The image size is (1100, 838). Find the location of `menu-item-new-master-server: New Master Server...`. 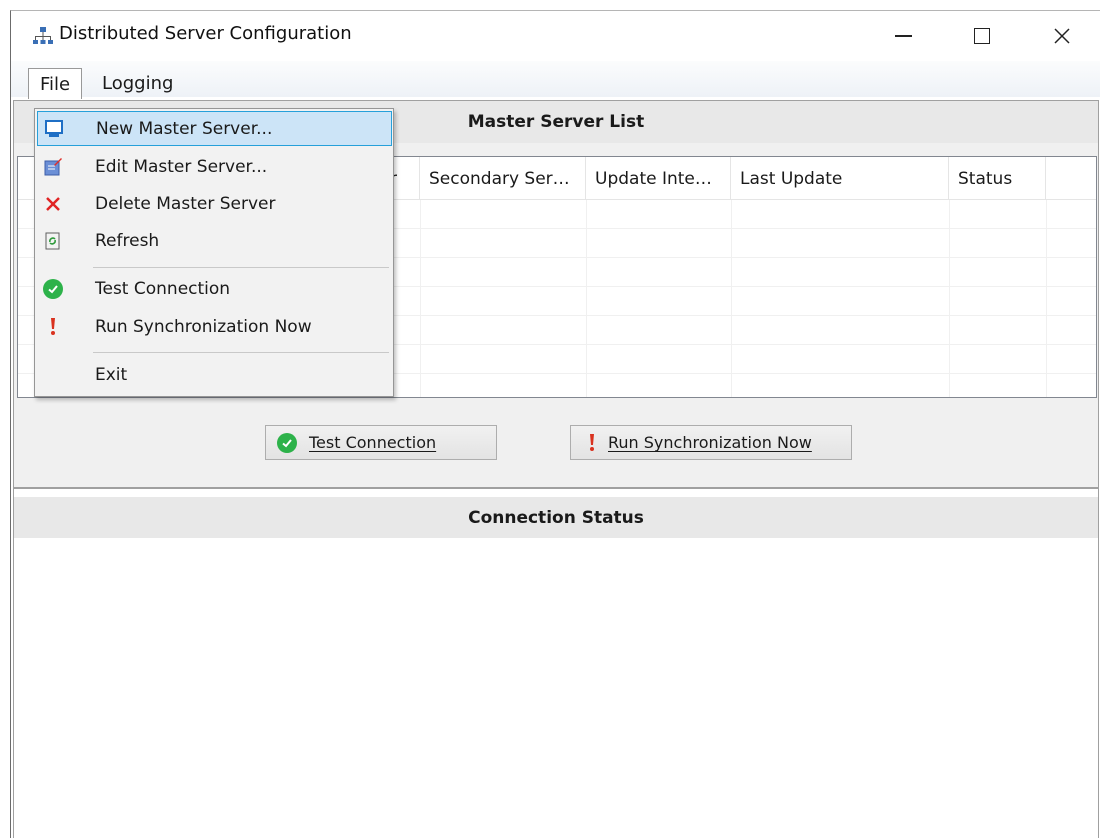

menu-item-new-master-server: New Master Server... is located at coordinates (214, 128).